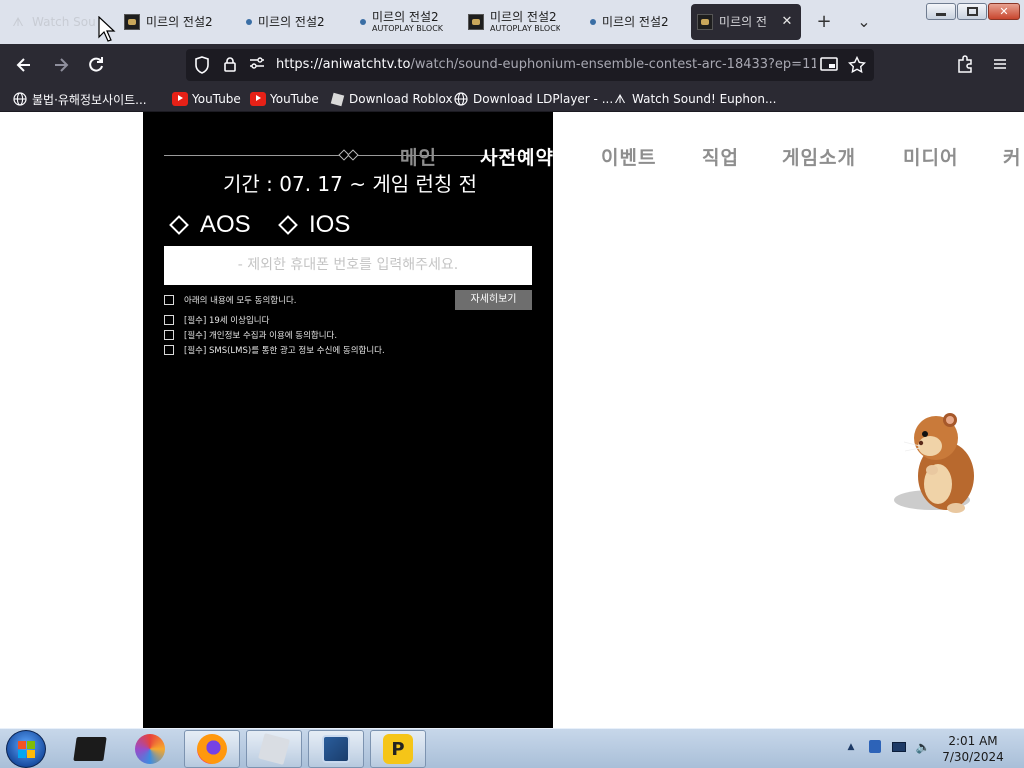 The height and width of the screenshot is (768, 1024). I want to click on tray-app-icon, so click(875, 747).